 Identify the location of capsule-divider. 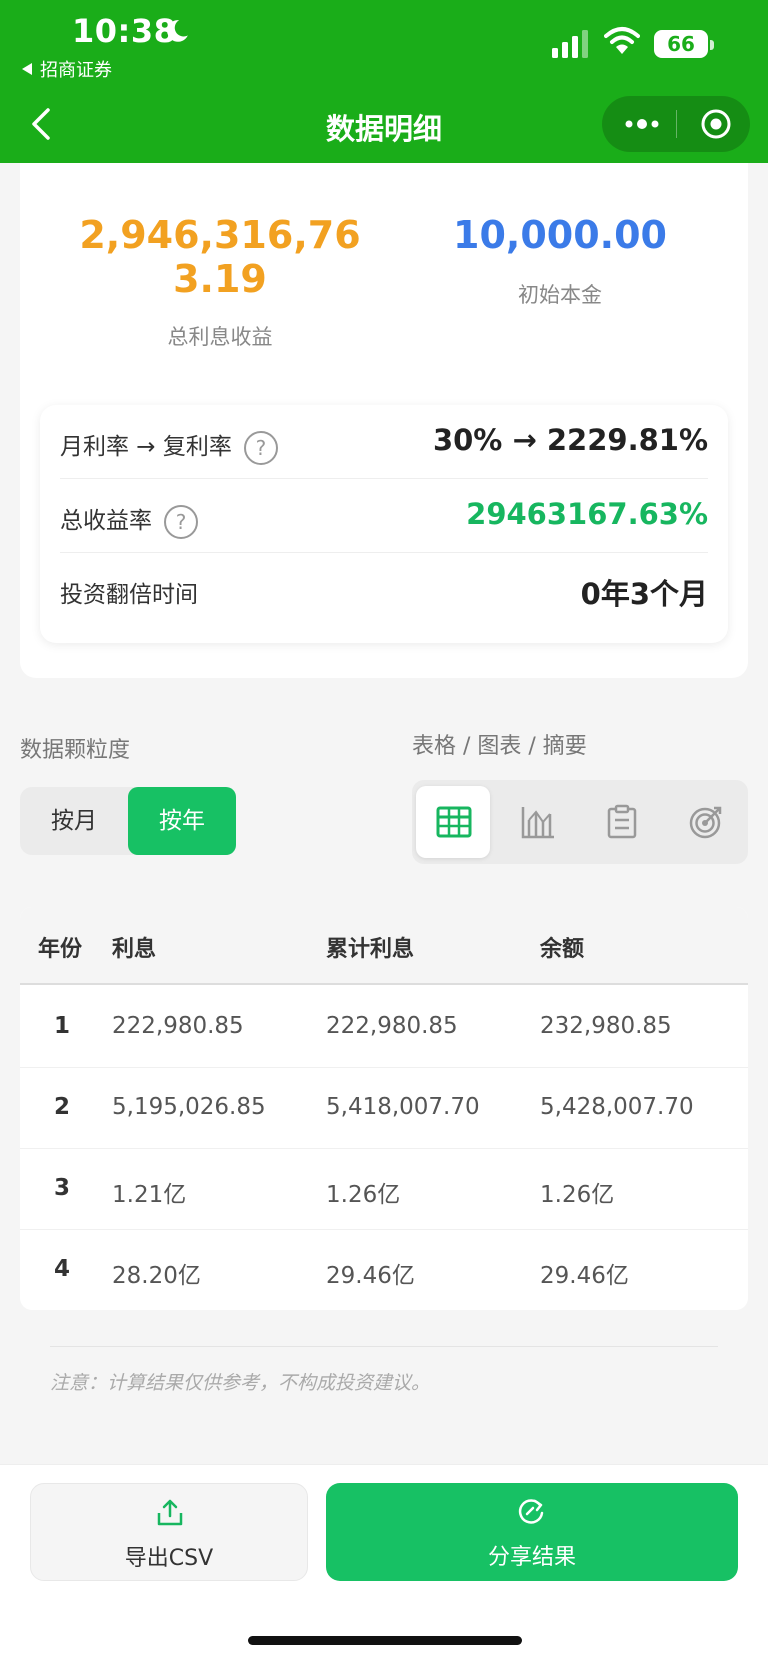
(676, 124).